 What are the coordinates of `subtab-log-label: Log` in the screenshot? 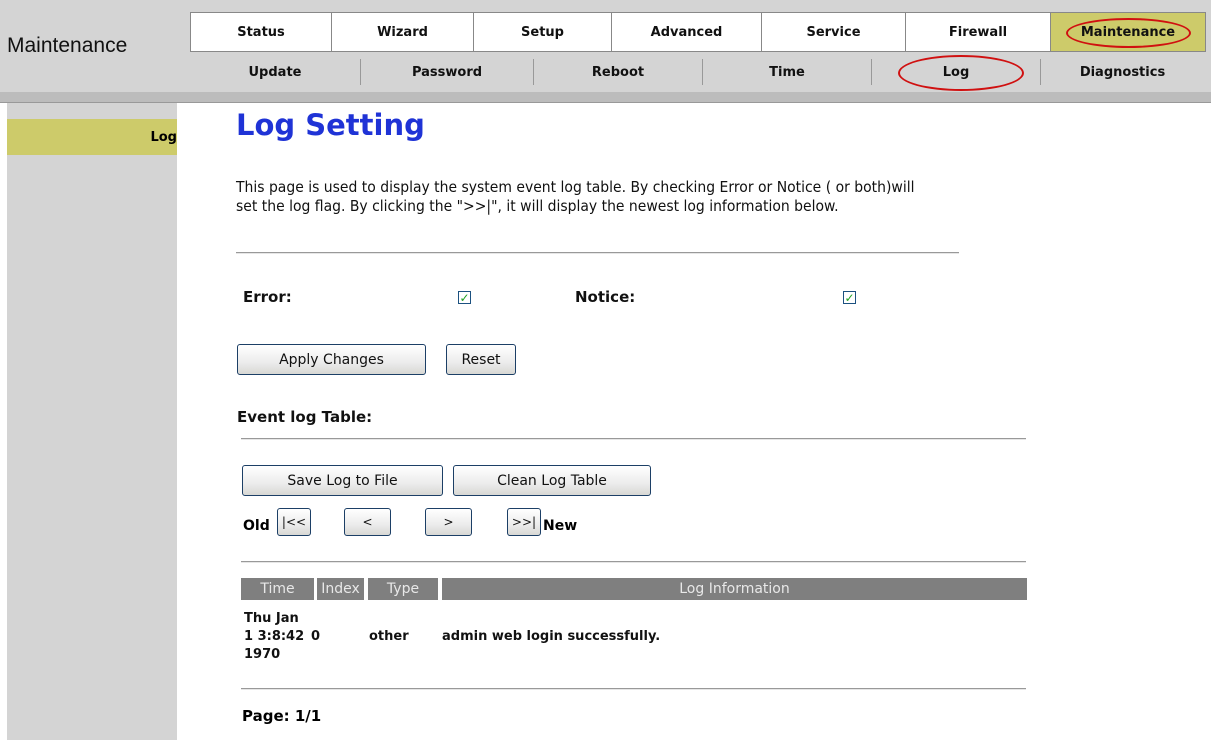 It's located at (956, 72).